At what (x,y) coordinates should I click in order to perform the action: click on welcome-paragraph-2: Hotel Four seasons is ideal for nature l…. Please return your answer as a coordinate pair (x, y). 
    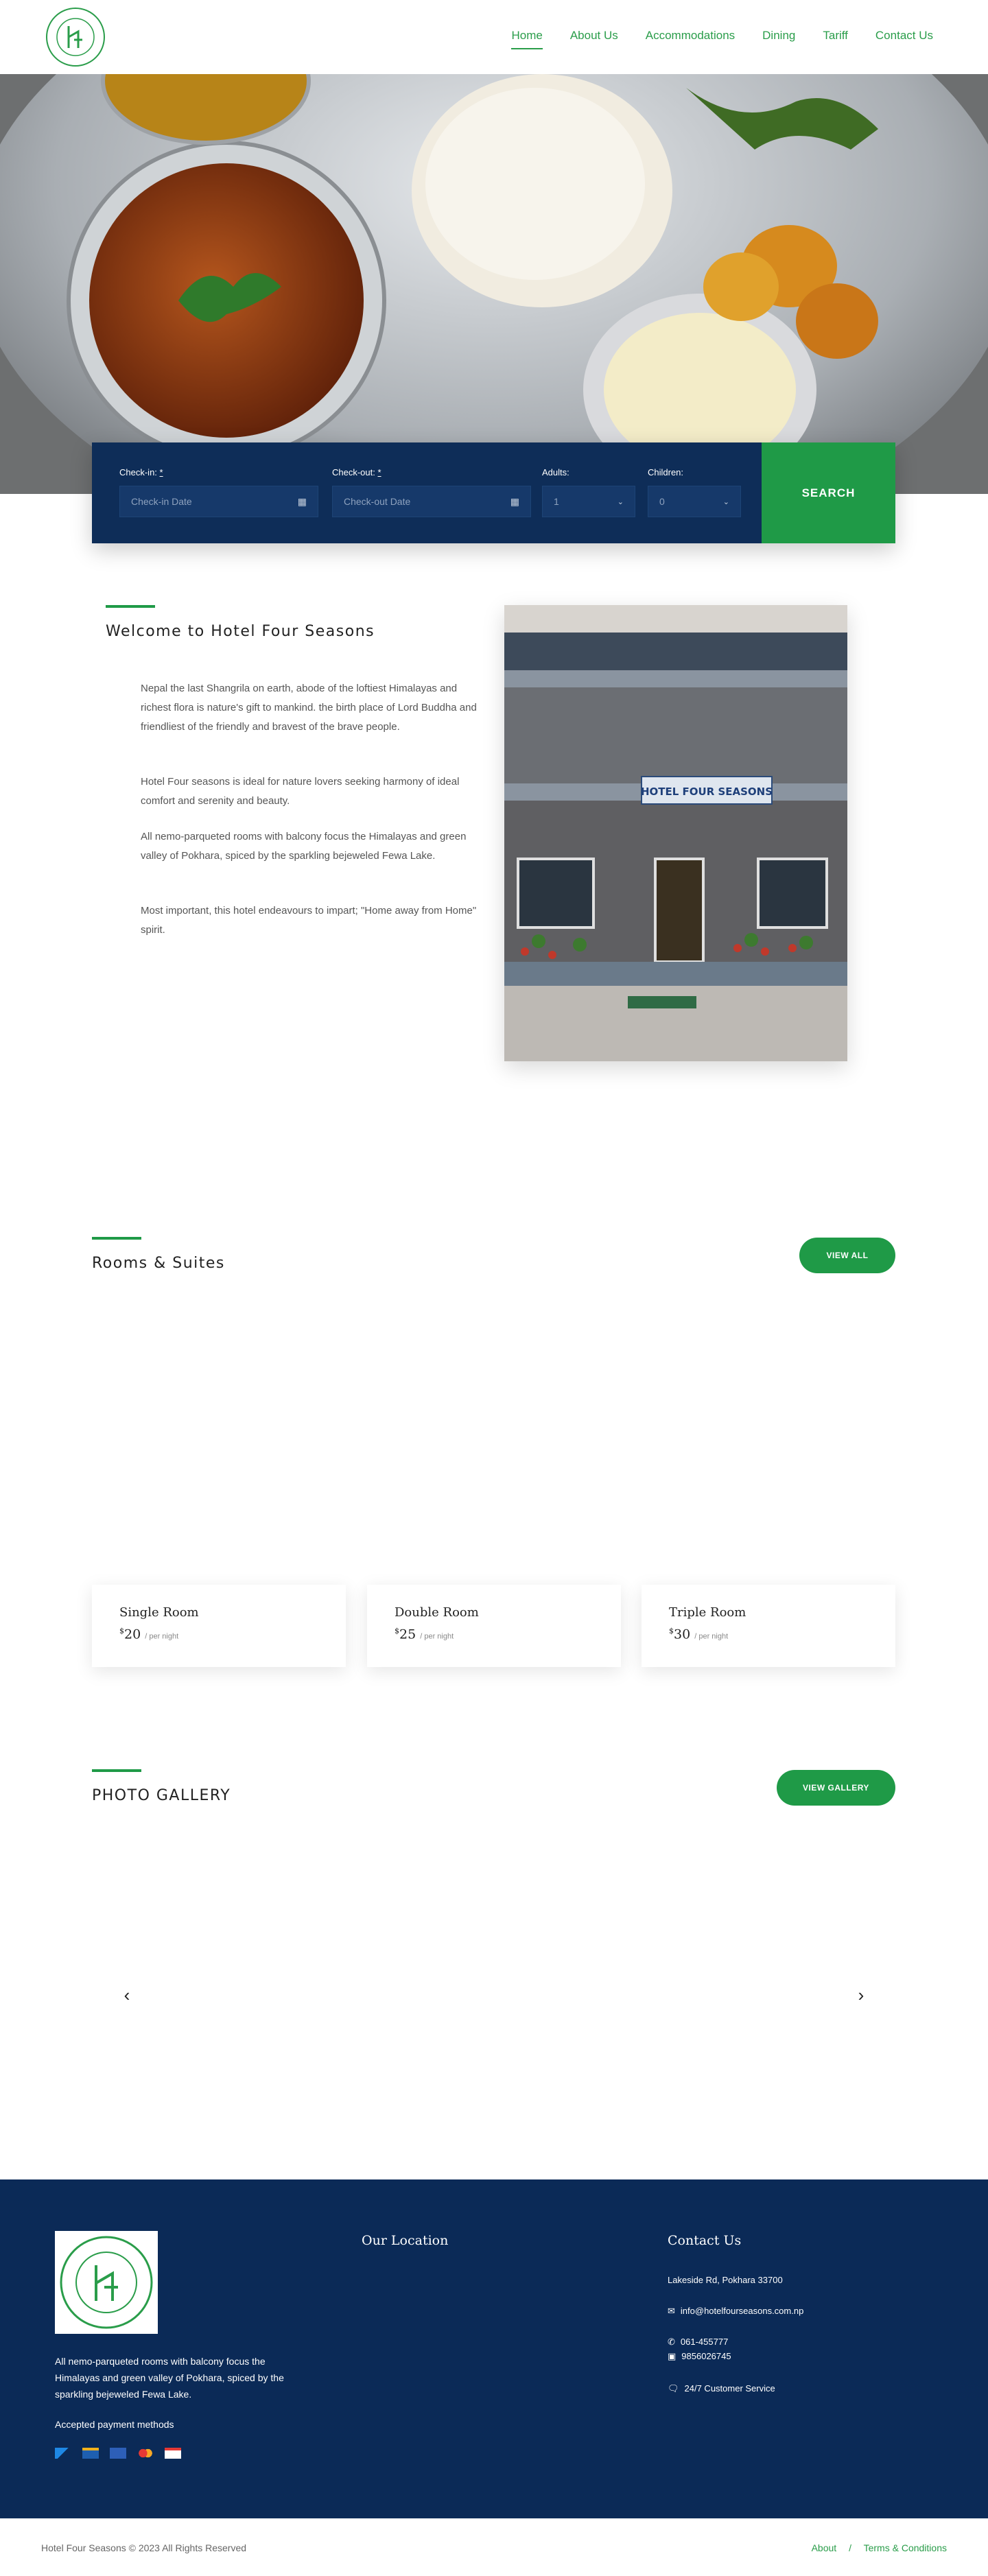
    Looking at the image, I should click on (300, 791).